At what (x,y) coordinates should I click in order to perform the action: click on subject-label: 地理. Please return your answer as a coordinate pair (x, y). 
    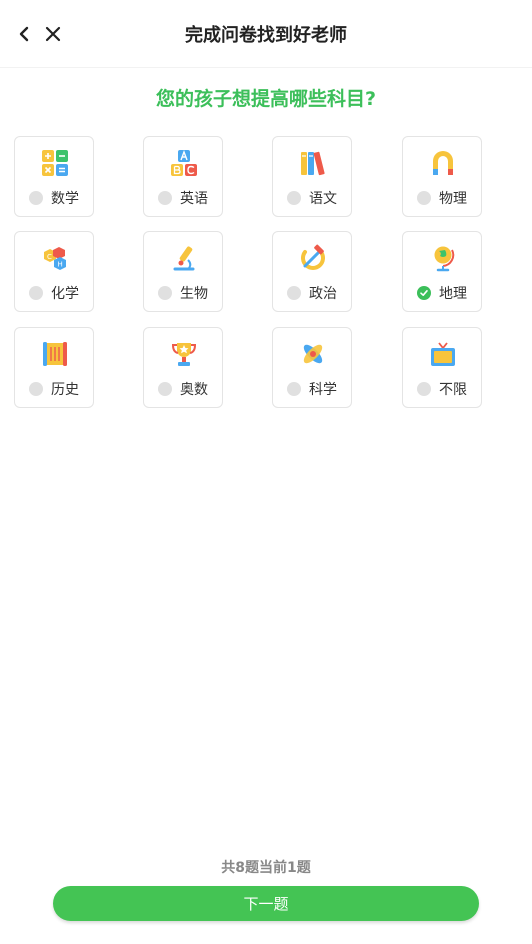
    Looking at the image, I should click on (453, 294).